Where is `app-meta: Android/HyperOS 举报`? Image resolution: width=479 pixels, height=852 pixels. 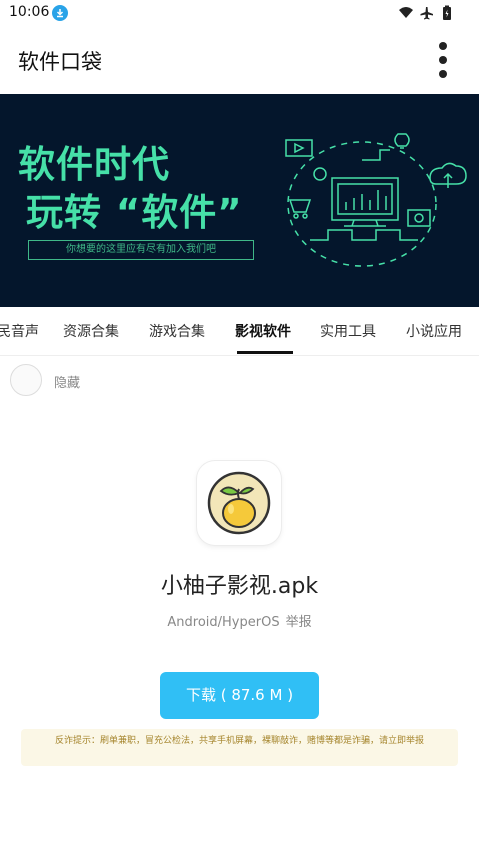 app-meta: Android/HyperOS 举报 is located at coordinates (239, 620).